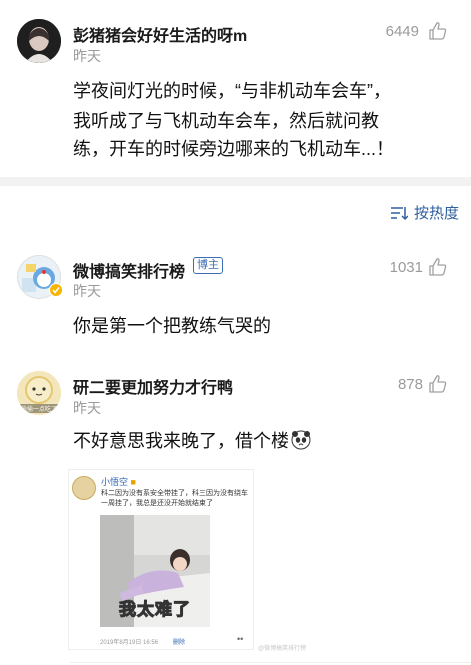  What do you see at coordinates (155, 571) in the screenshot?
I see `embedded-photo: 我太难了` at bounding box center [155, 571].